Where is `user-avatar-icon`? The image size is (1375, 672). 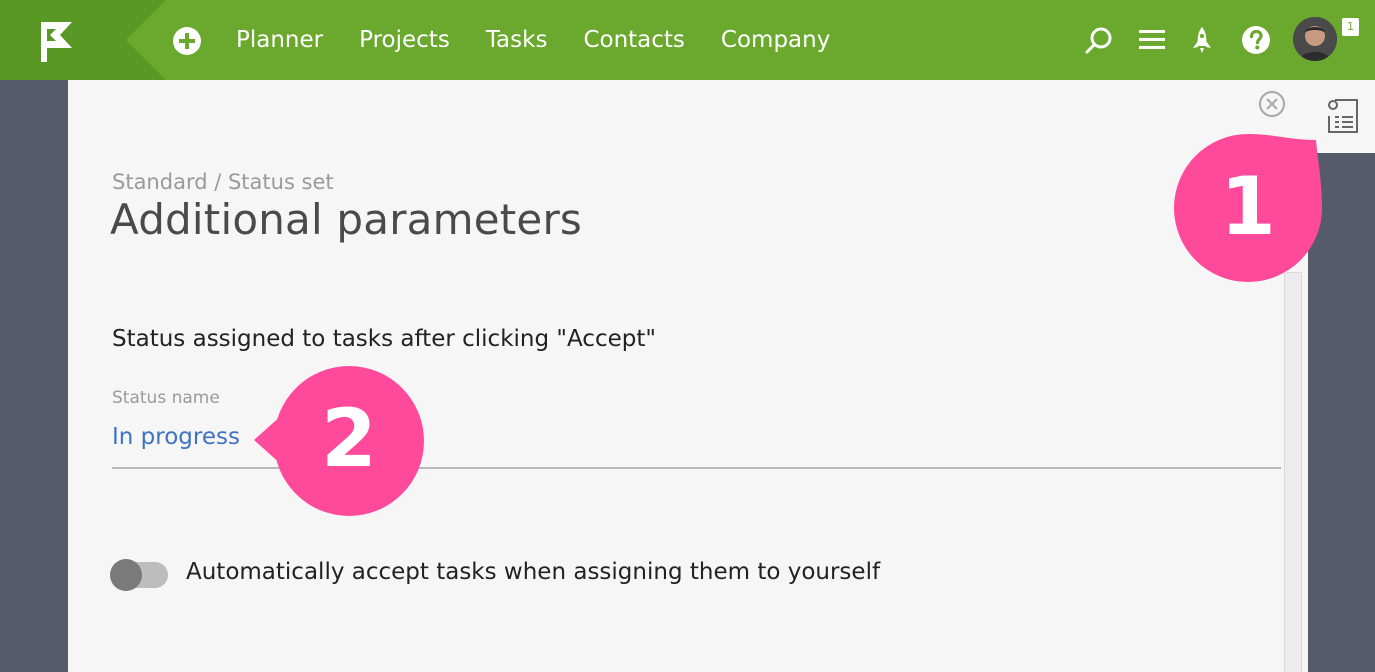 user-avatar-icon is located at coordinates (1315, 39).